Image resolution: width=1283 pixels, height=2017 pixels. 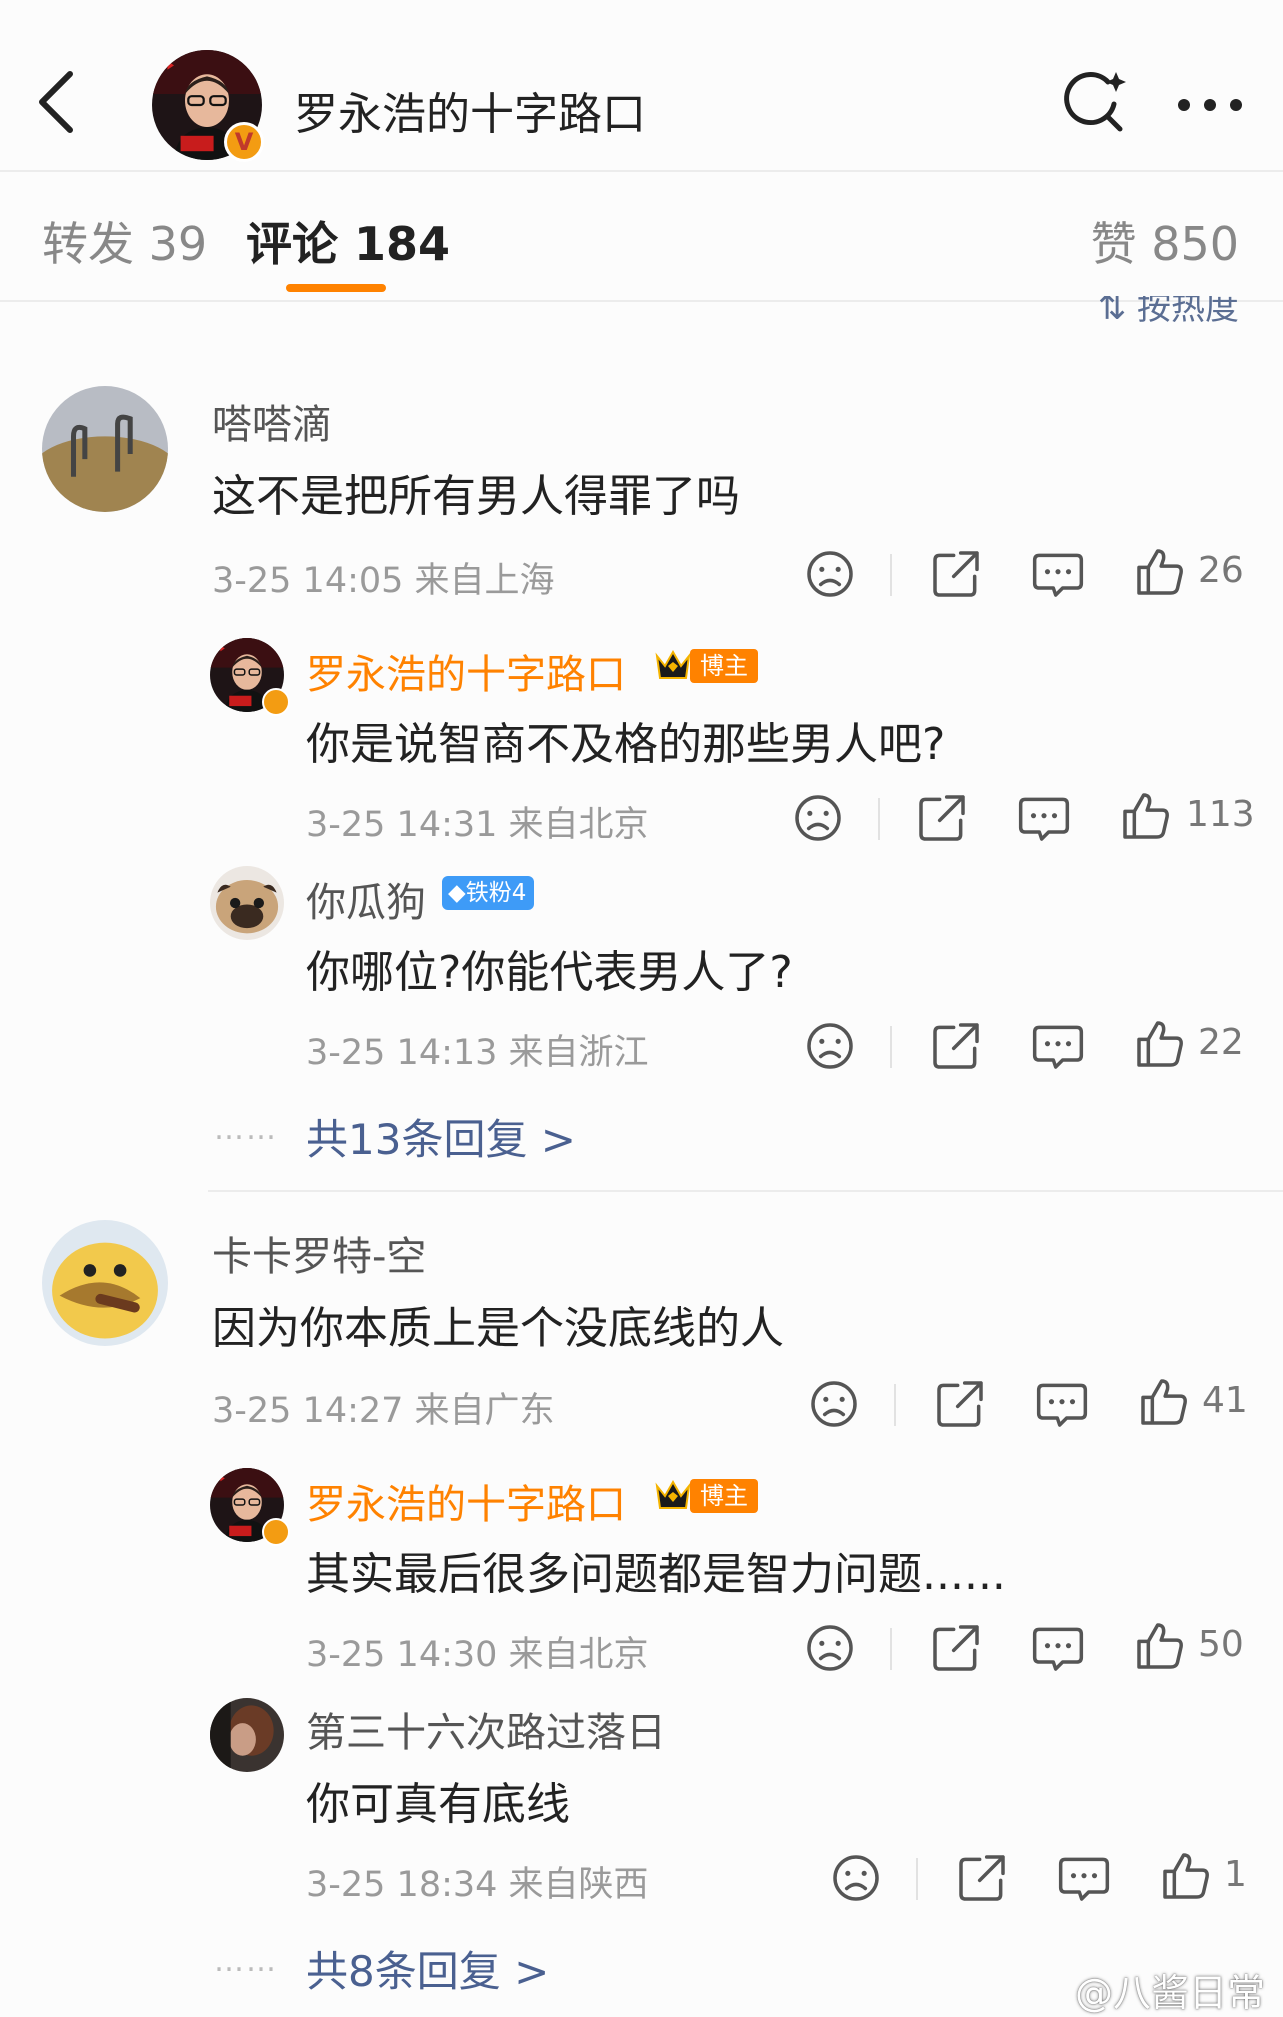 What do you see at coordinates (427, 1968) in the screenshot?
I see `more-replies-link: 共8条回复 >` at bounding box center [427, 1968].